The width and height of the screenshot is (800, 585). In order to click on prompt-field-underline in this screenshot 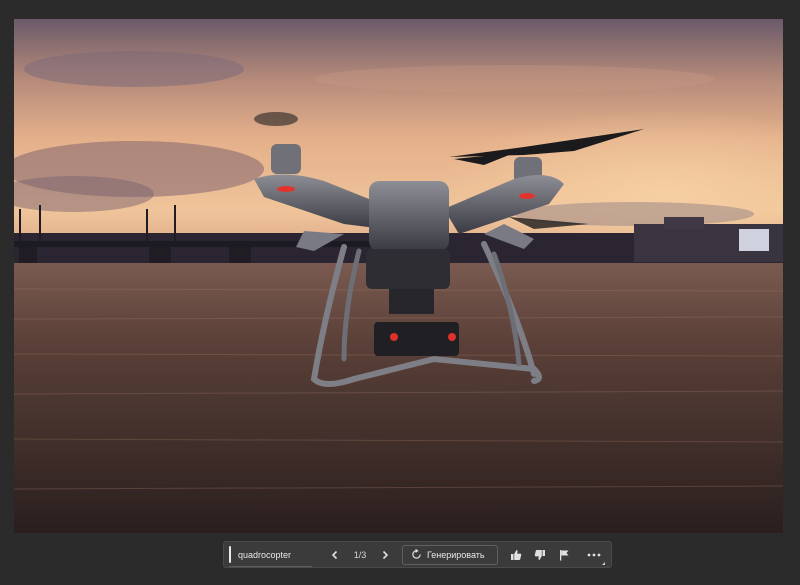, I will do `click(270, 566)`.